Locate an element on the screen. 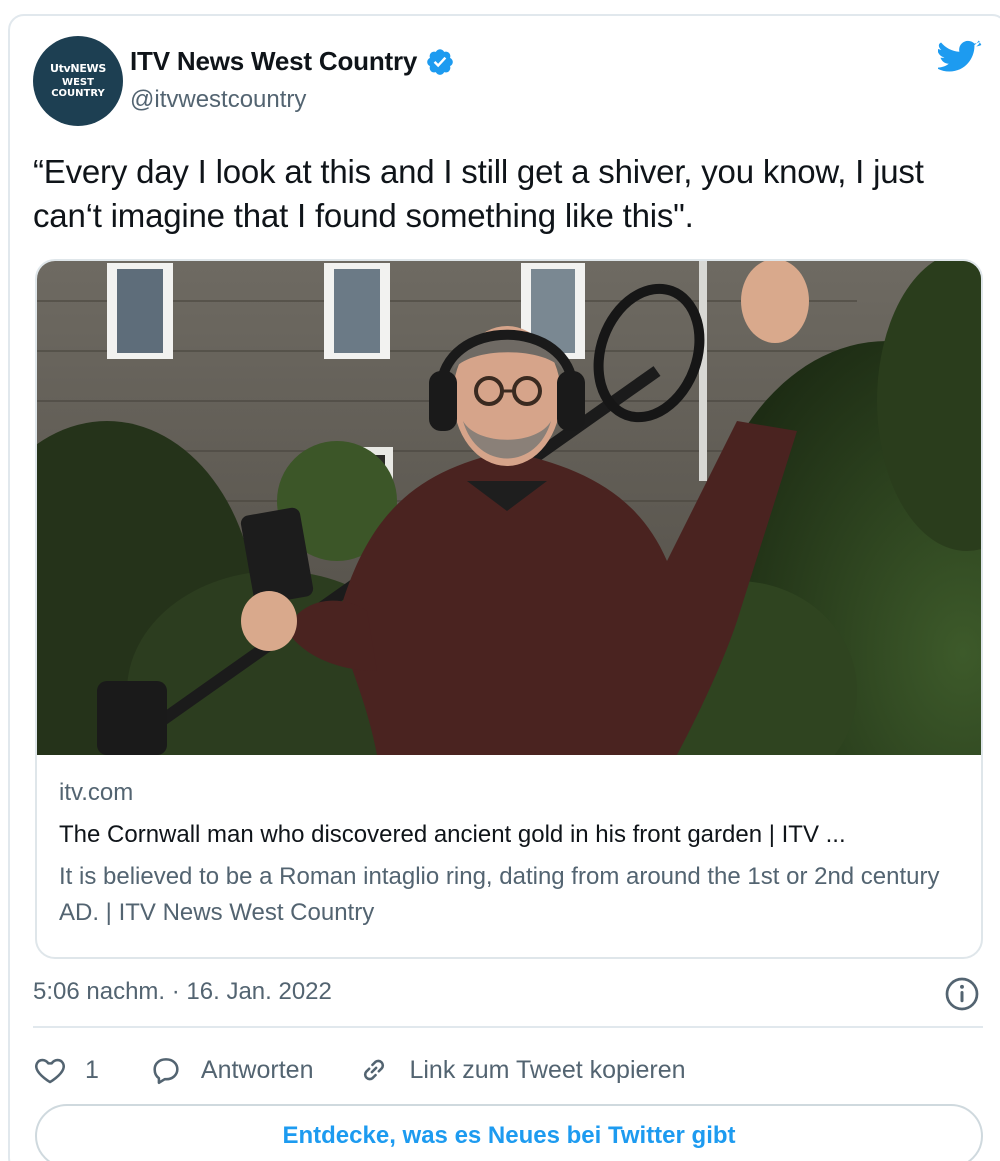 The image size is (1000, 1161). info-icon is located at coordinates (962, 994).